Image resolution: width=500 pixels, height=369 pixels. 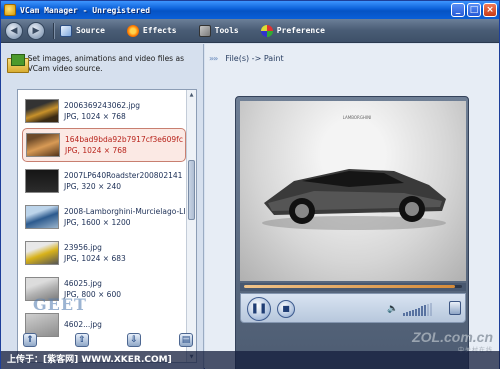 I want to click on volume-icon: 🔈, so click(x=392, y=309).